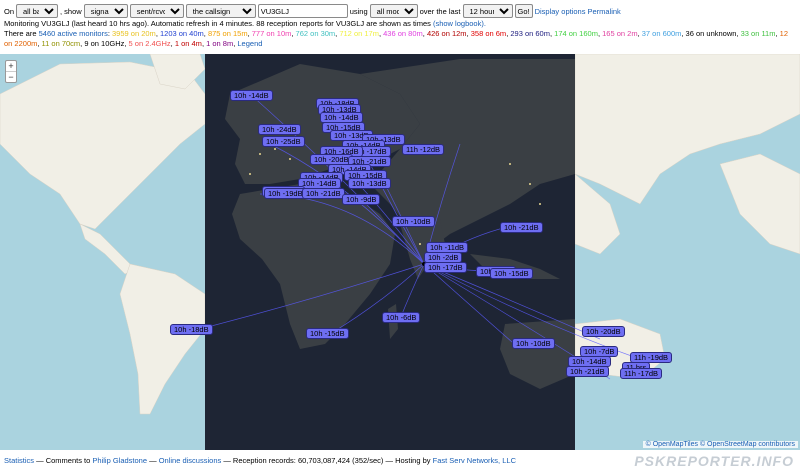 The width and height of the screenshot is (800, 471). I want to click on band-count: 9 on 10GHz, so click(104, 43).